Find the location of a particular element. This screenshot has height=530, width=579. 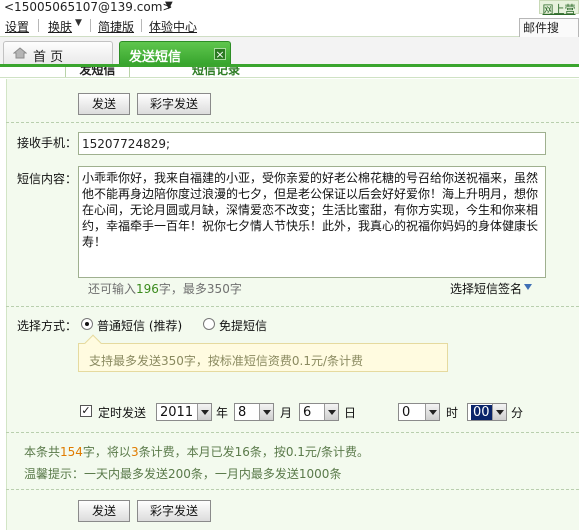

method-label: 选择方式： is located at coordinates (47, 326).